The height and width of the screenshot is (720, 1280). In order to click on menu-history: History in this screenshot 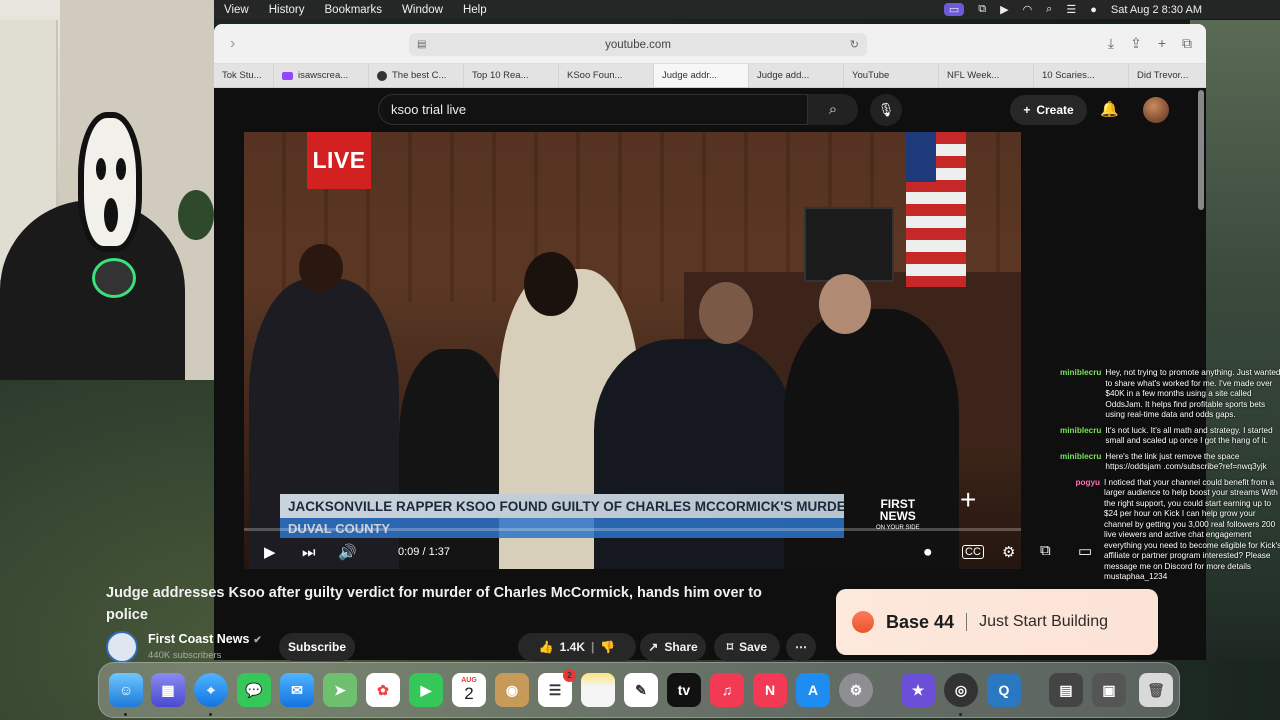, I will do `click(287, 10)`.